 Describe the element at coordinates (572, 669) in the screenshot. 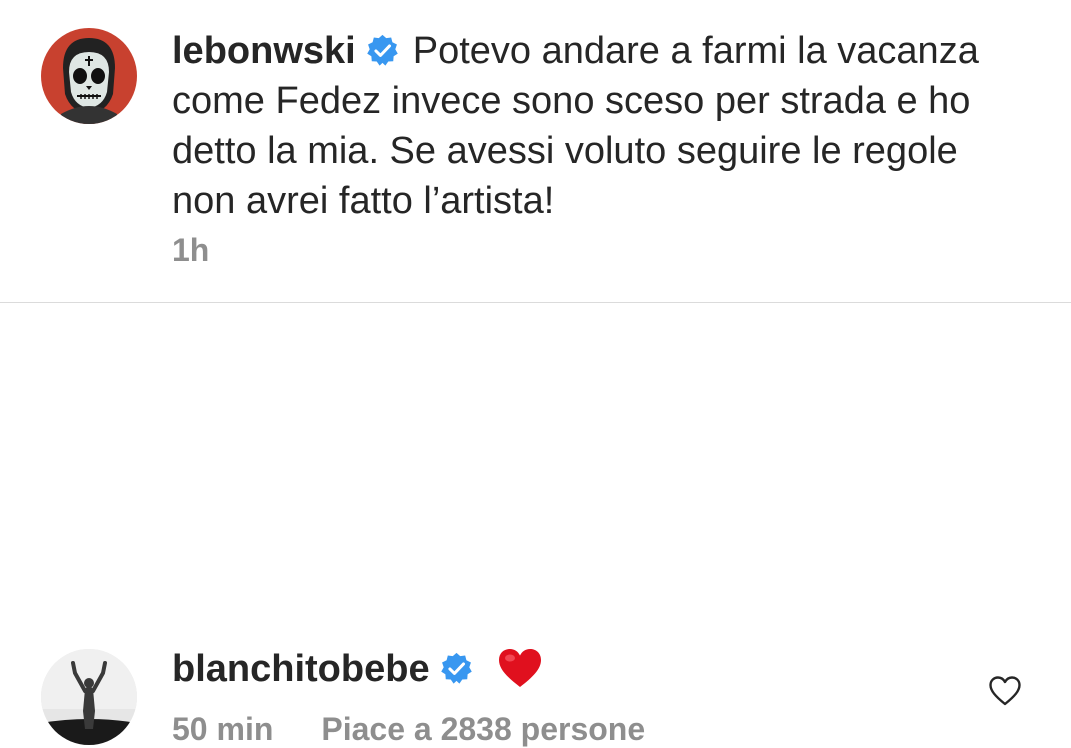

I see `comment-body: blanchitobebe` at that location.